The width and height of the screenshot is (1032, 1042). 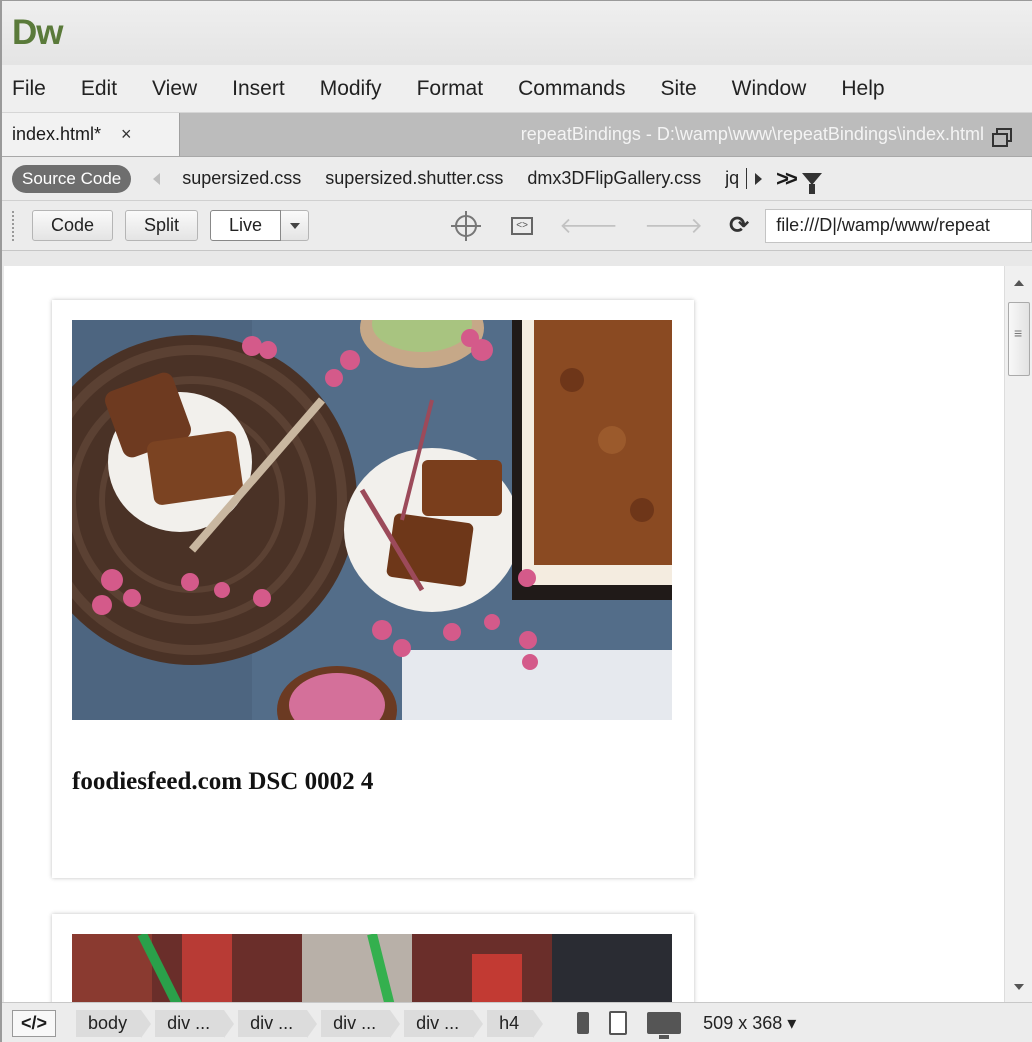 What do you see at coordinates (1019, 987) in the screenshot?
I see `scroll-down-icon` at bounding box center [1019, 987].